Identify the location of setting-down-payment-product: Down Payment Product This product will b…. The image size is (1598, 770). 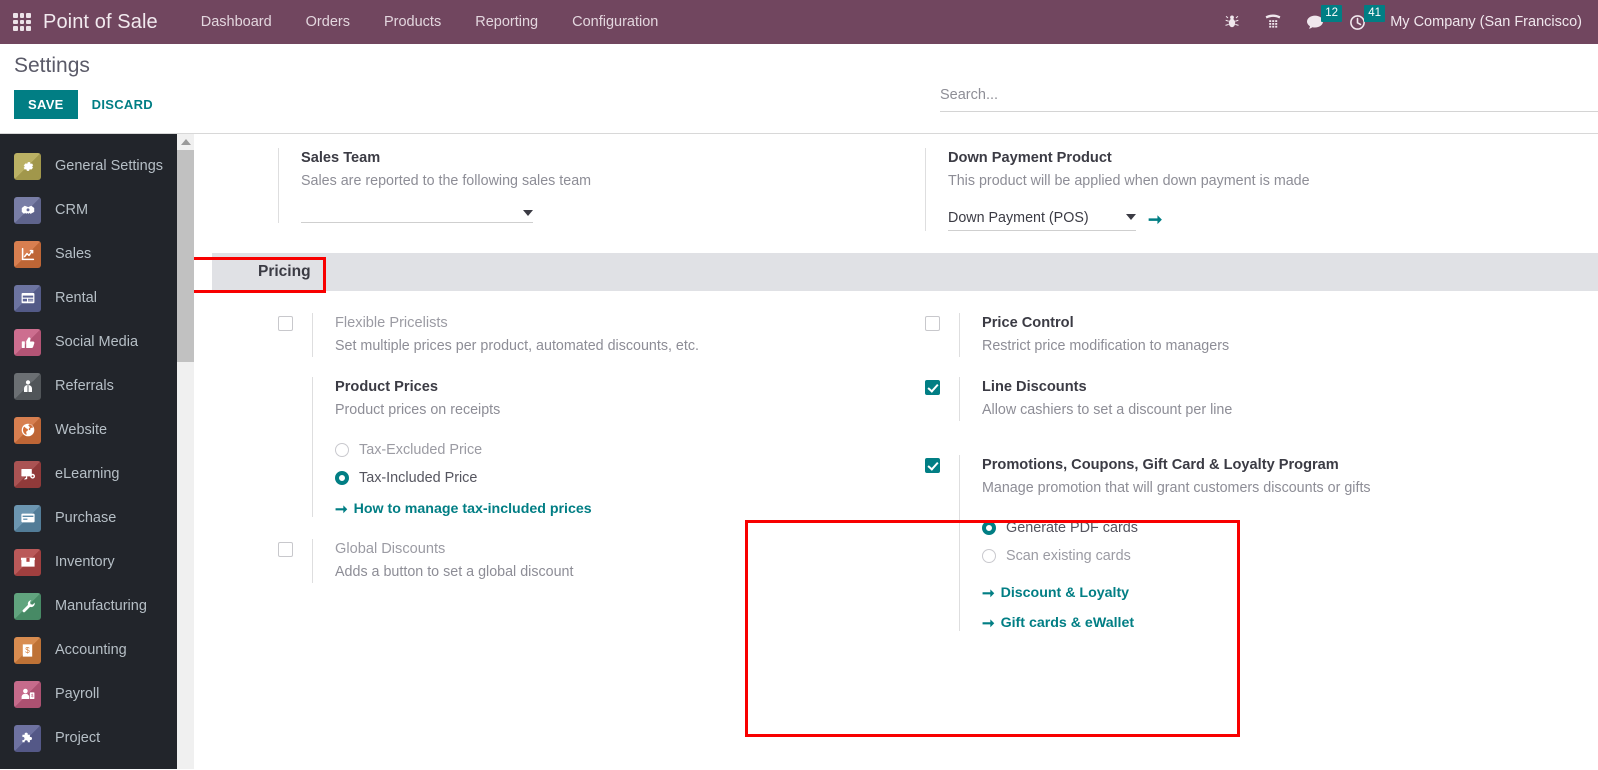
(1249, 189).